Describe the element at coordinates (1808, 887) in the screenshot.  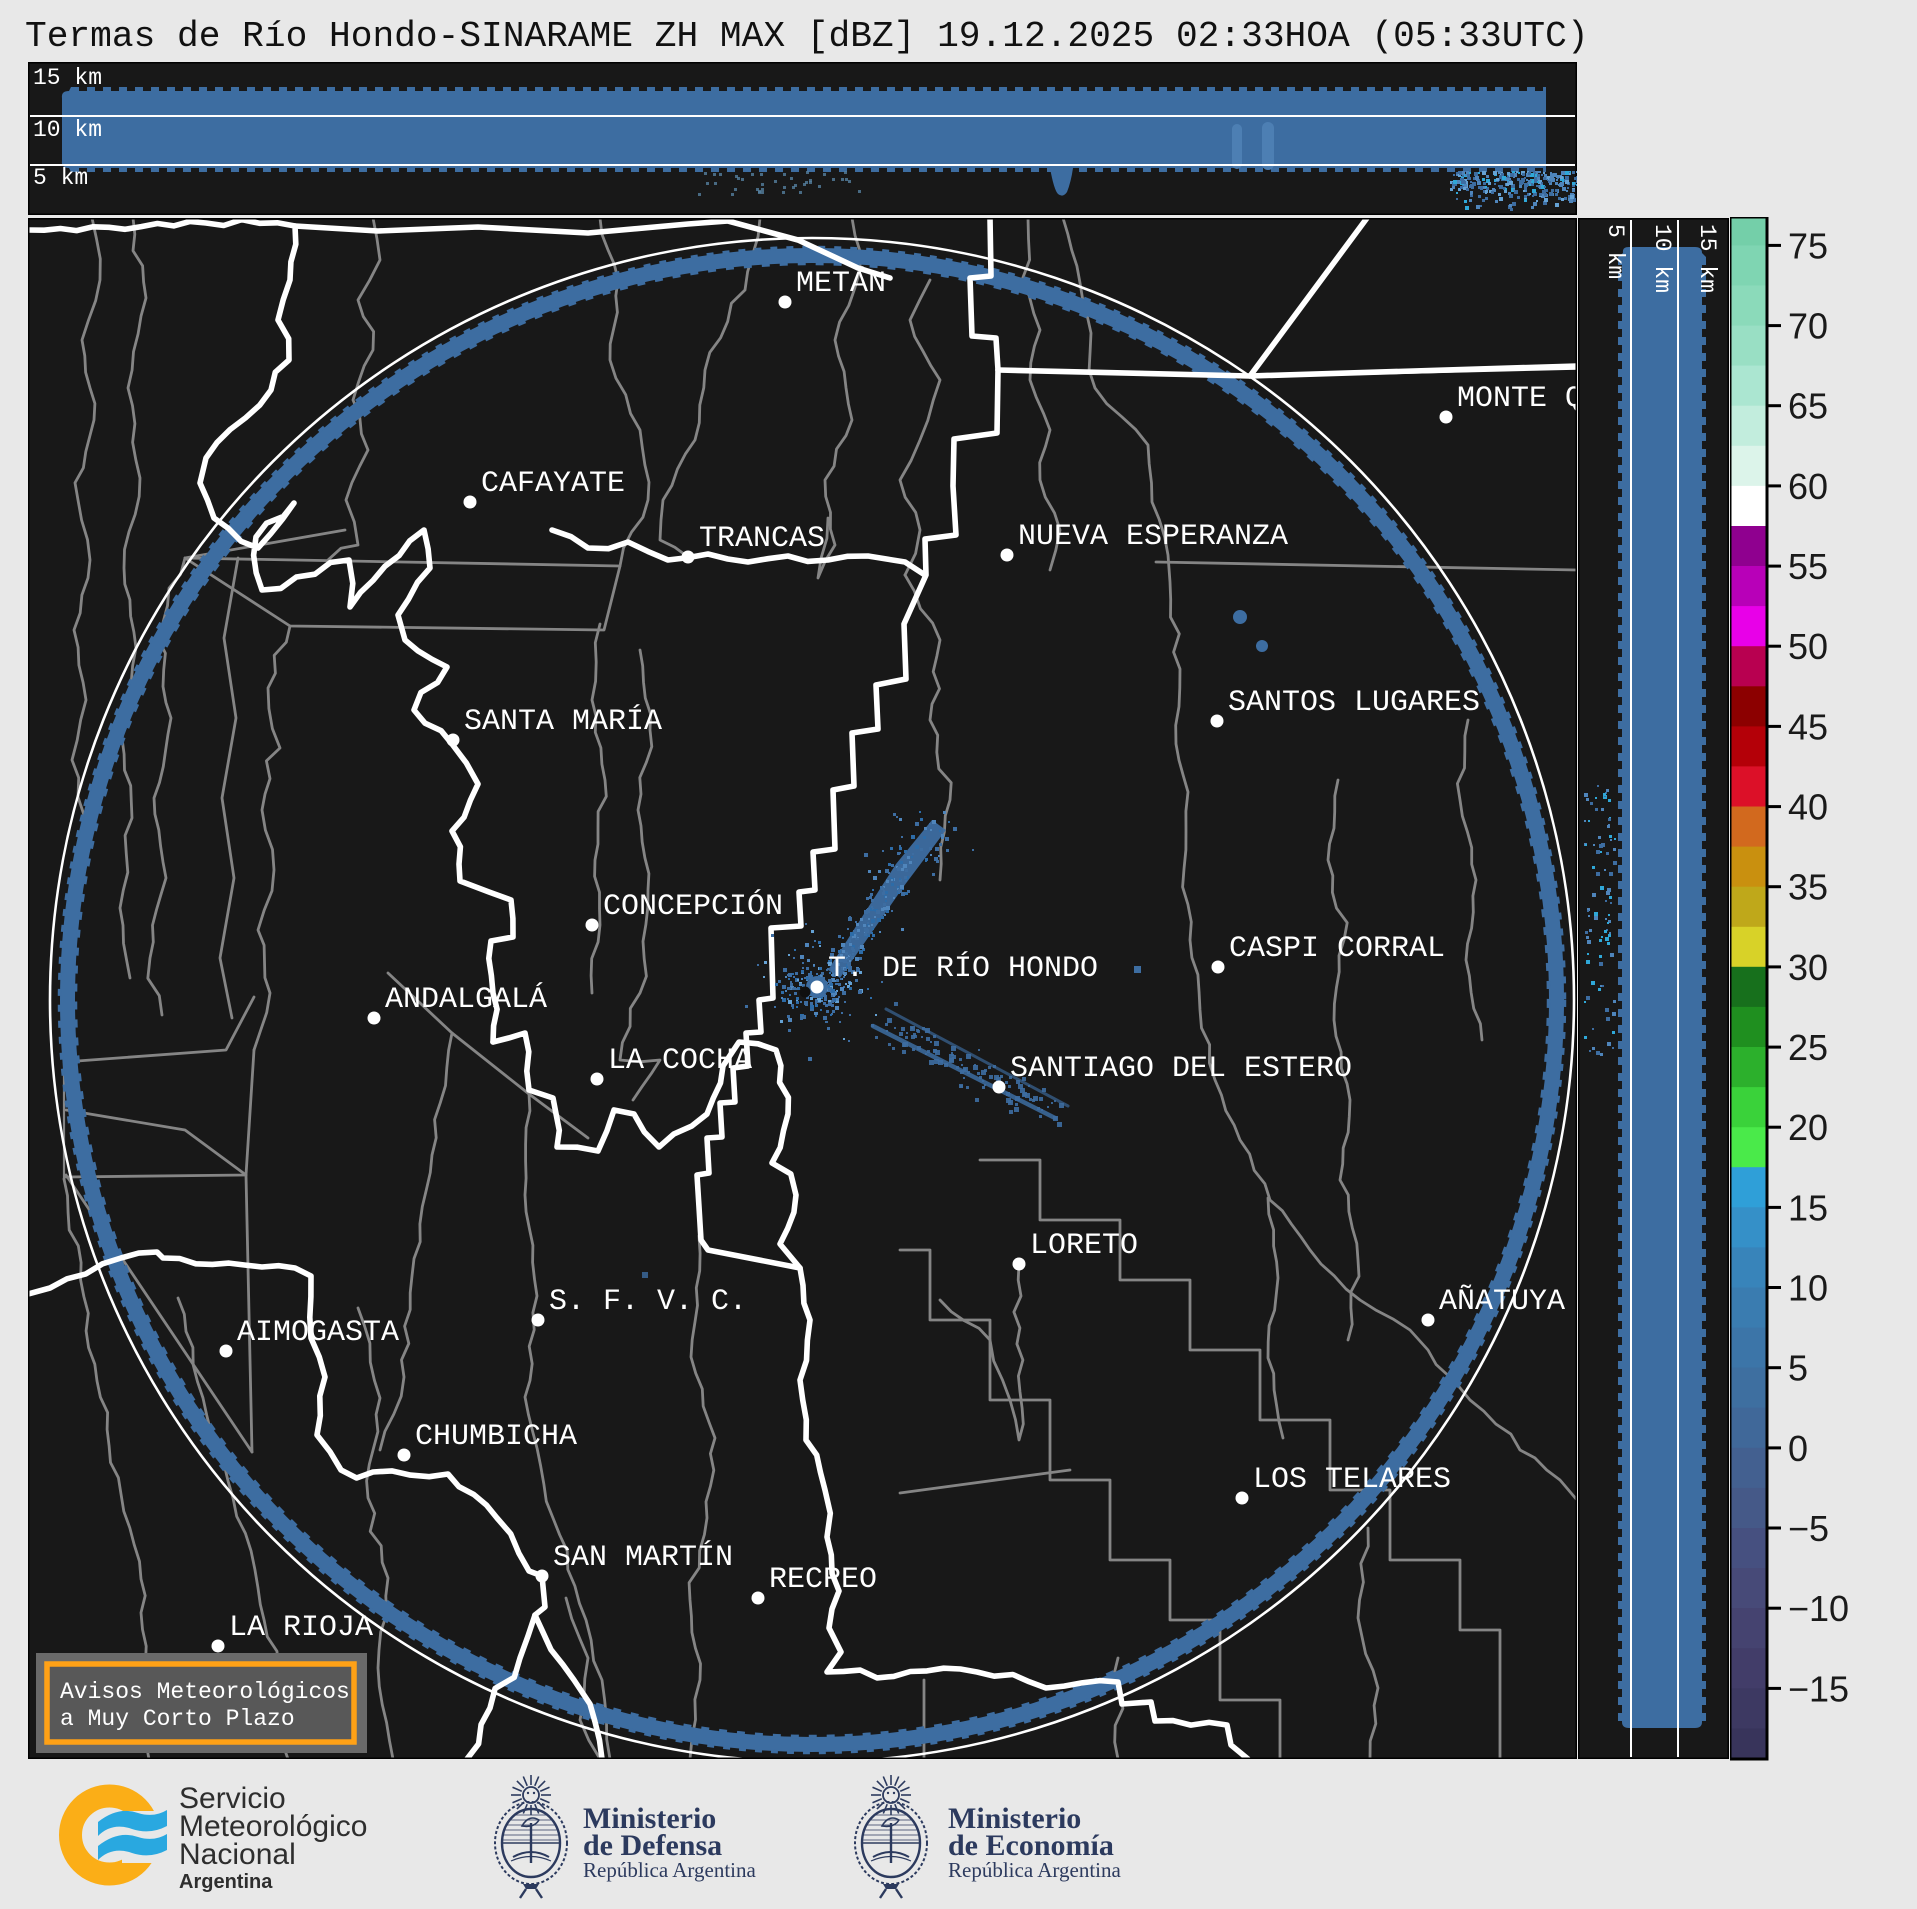
I see `svg-text: 35` at that location.